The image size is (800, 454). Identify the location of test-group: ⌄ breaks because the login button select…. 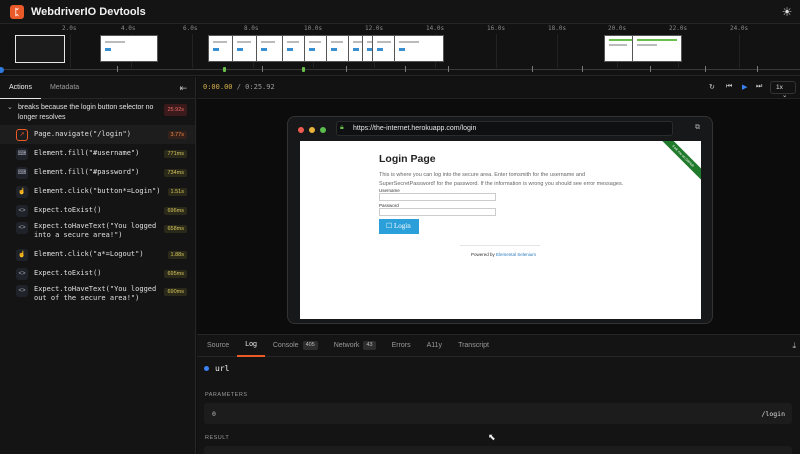
(97, 112).